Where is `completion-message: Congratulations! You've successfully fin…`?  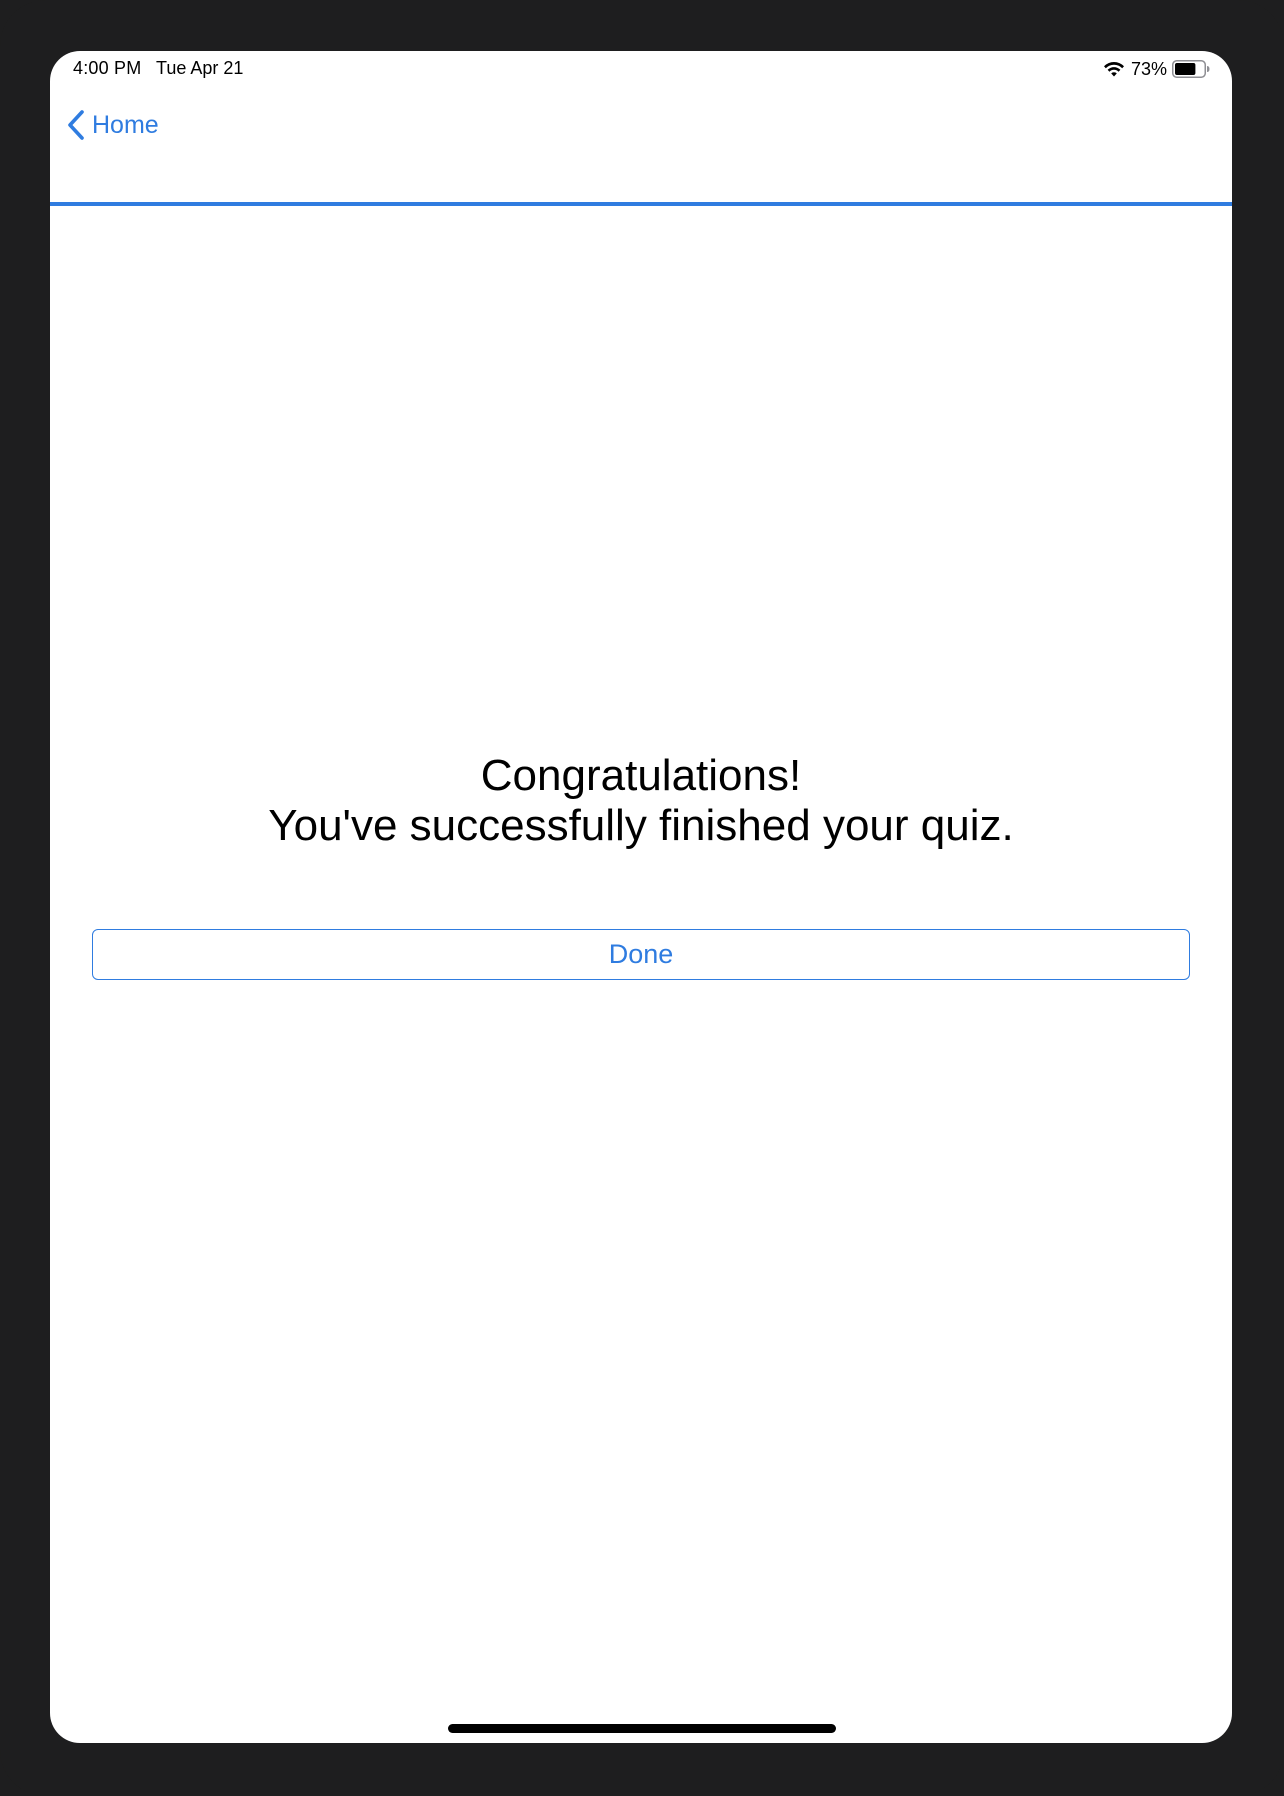 completion-message: Congratulations! You've successfully fin… is located at coordinates (641, 801).